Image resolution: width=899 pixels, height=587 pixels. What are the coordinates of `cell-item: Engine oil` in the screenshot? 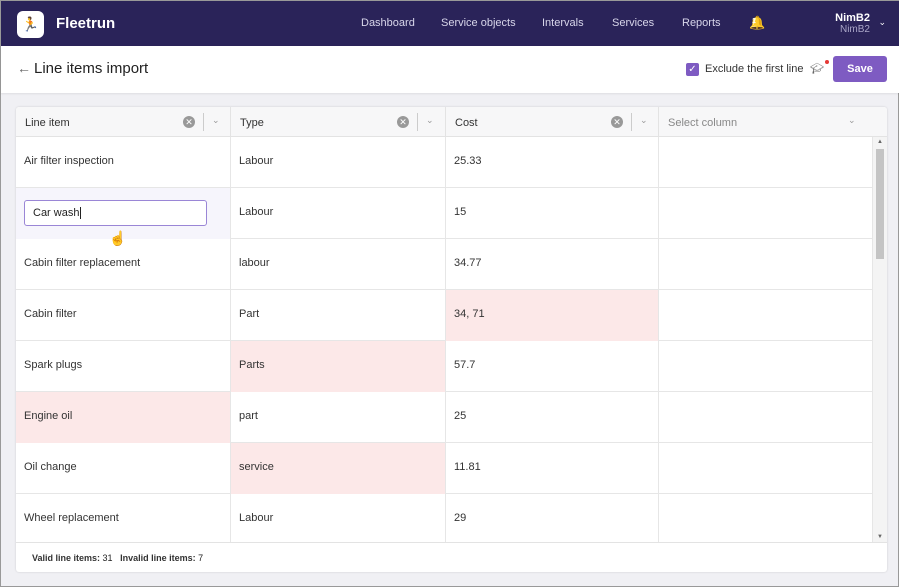 It's located at (123, 417).